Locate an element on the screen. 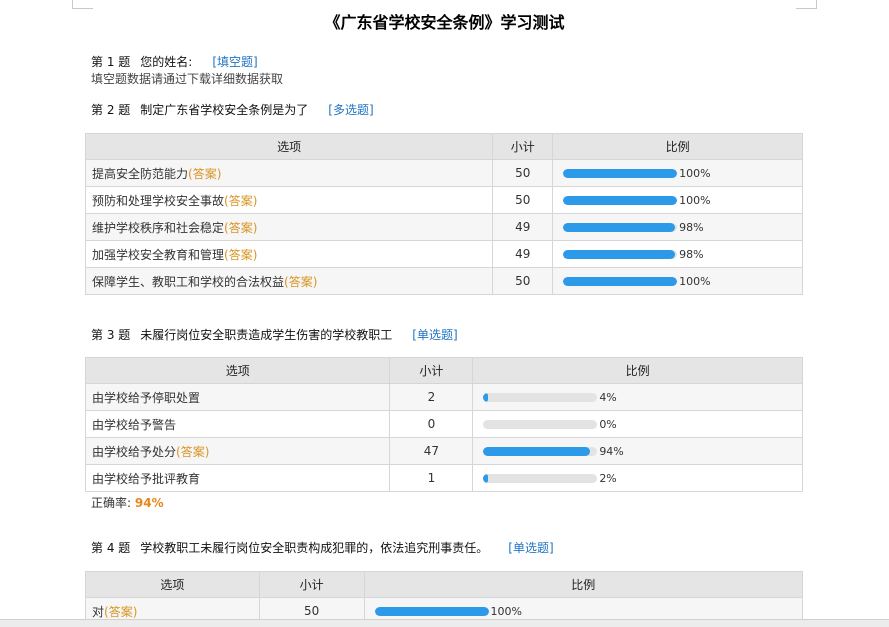 The image size is (889, 627). percent-label: 0% is located at coordinates (608, 424).